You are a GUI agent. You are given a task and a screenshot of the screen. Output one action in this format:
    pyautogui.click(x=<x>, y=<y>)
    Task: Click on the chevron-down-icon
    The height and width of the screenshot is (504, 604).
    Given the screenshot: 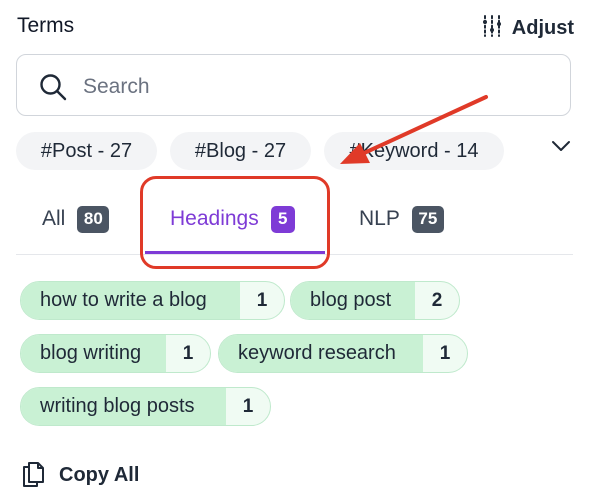 What is the action you would take?
    pyautogui.click(x=561, y=149)
    